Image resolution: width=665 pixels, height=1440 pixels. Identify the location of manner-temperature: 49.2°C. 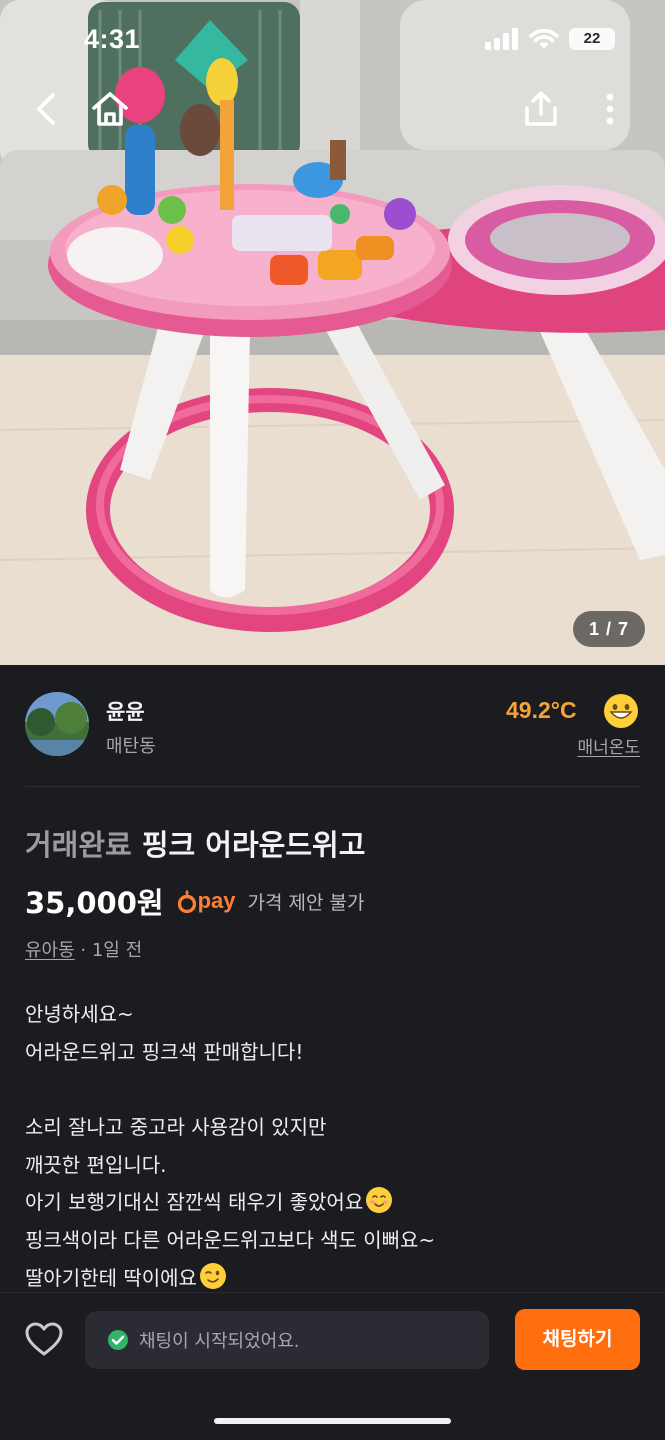
(541, 710).